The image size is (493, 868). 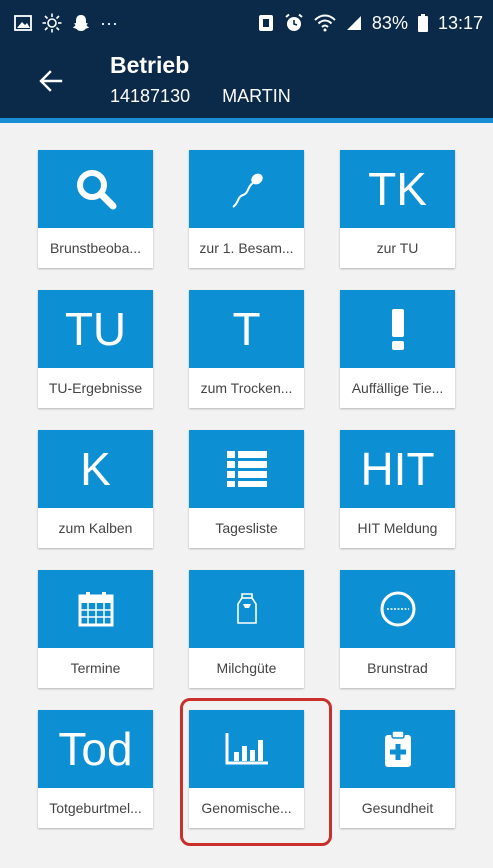 I want to click on tile-milchguete: Milchgüte, so click(x=246, y=629).